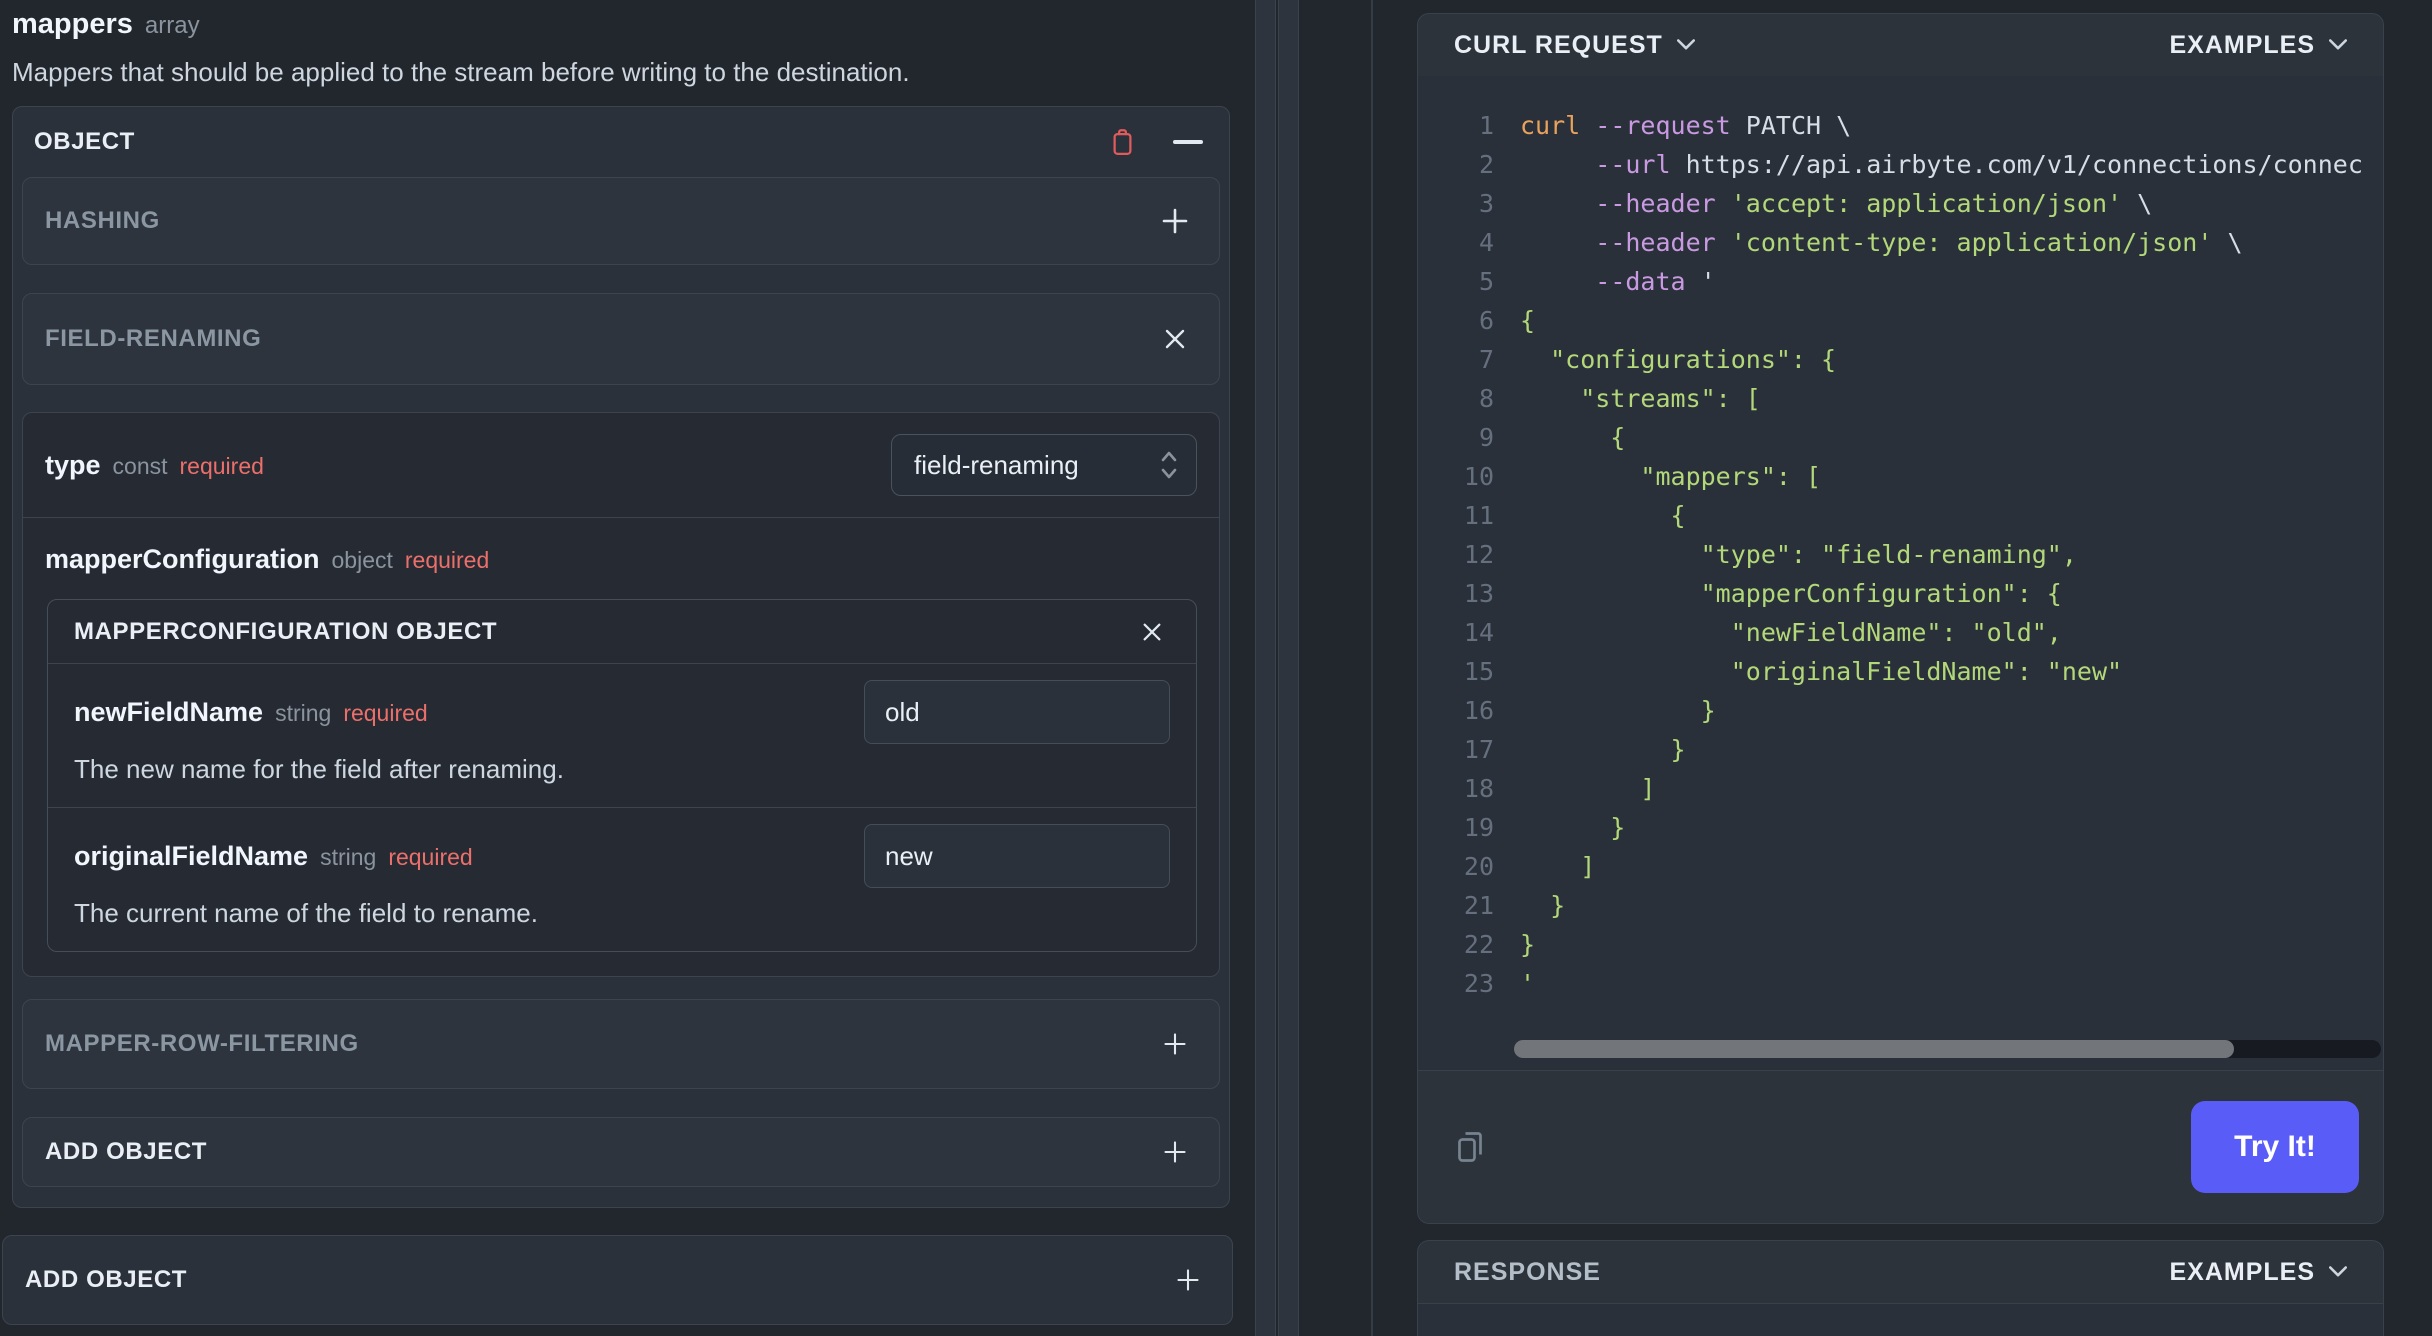  I want to click on curl-request-header: CURL REQUEST EXAMPLES, so click(1900, 45).